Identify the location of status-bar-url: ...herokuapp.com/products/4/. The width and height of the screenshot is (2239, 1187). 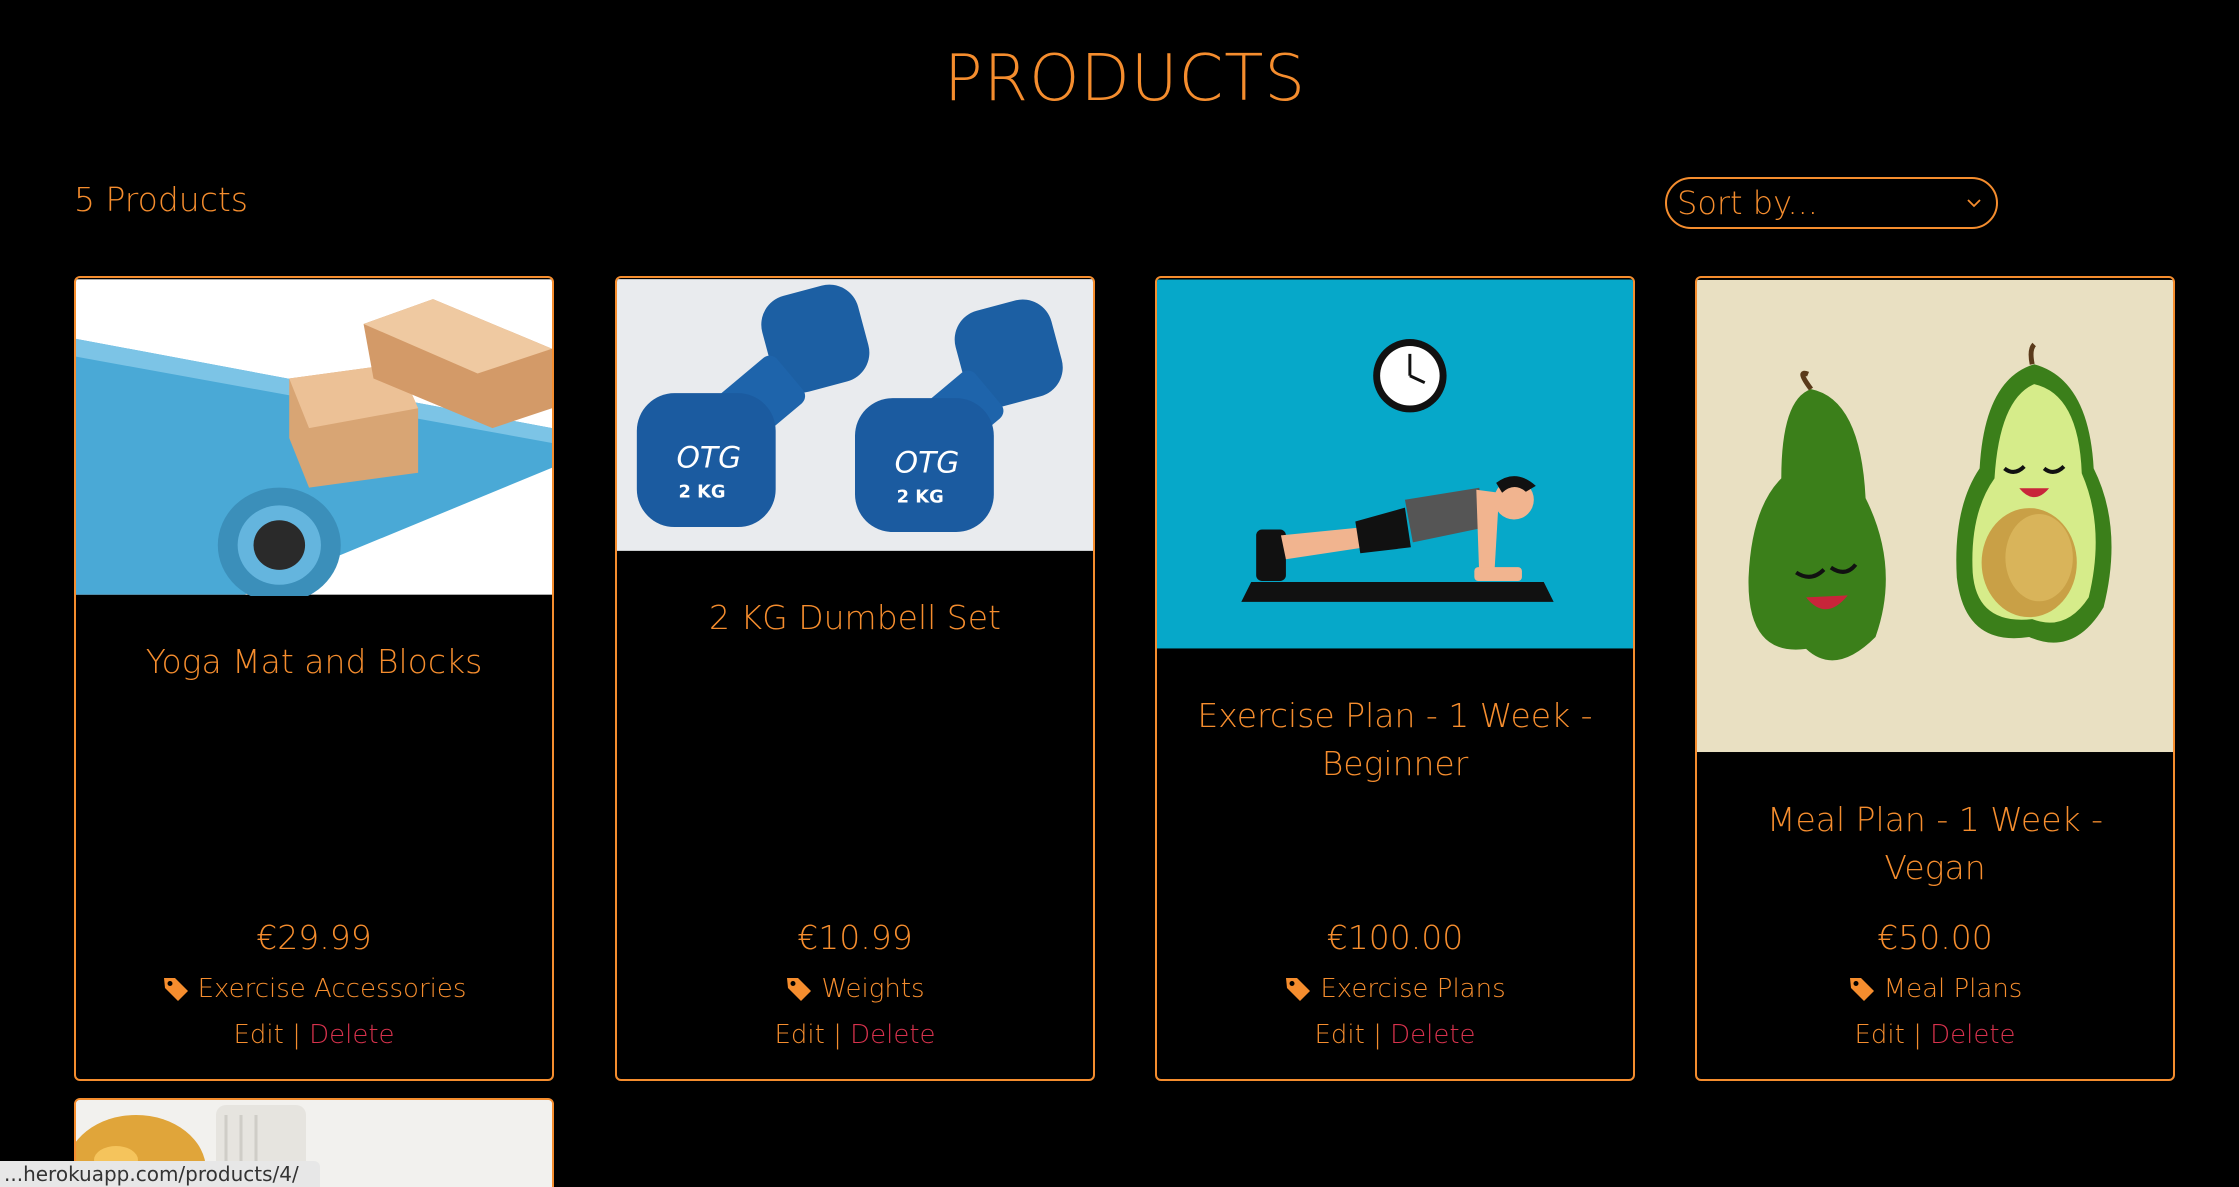
(160, 1174).